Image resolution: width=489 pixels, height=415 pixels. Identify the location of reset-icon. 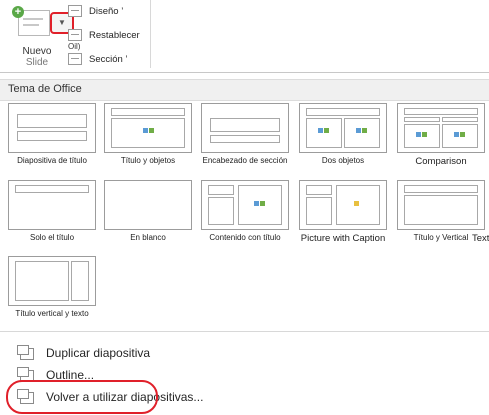
(75, 35).